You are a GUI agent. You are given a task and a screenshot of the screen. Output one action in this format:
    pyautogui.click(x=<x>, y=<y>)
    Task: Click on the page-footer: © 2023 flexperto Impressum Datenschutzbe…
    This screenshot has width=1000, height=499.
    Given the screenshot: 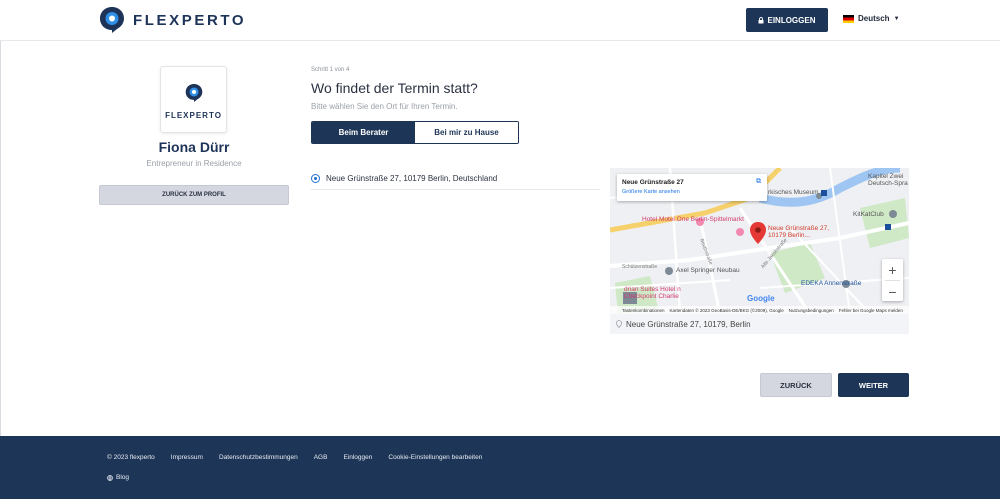 What is the action you would take?
    pyautogui.click(x=500, y=467)
    